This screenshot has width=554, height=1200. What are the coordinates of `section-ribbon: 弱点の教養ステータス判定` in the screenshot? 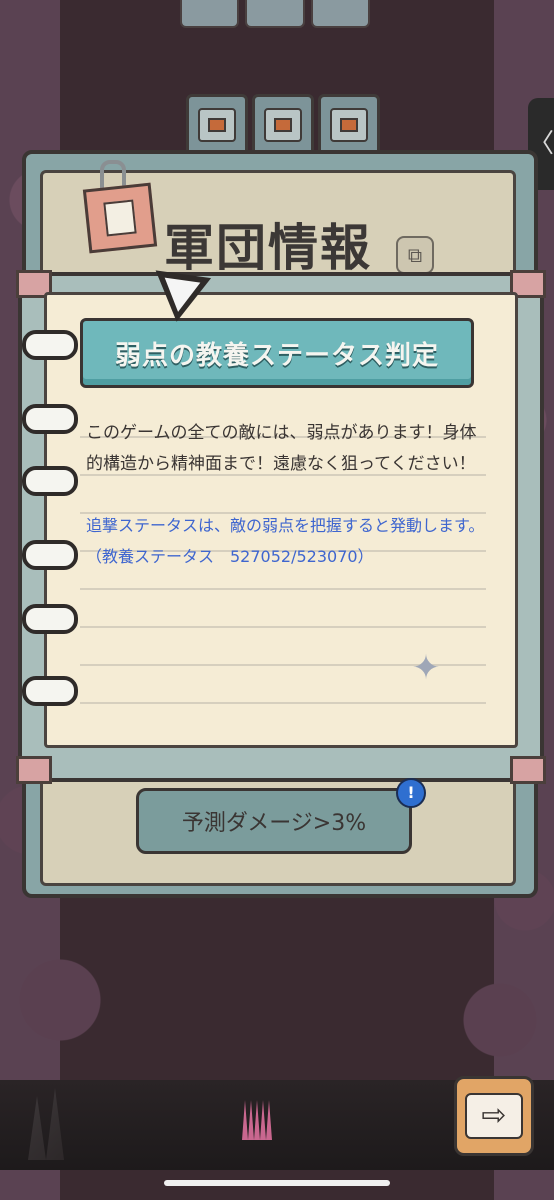 It's located at (277, 353).